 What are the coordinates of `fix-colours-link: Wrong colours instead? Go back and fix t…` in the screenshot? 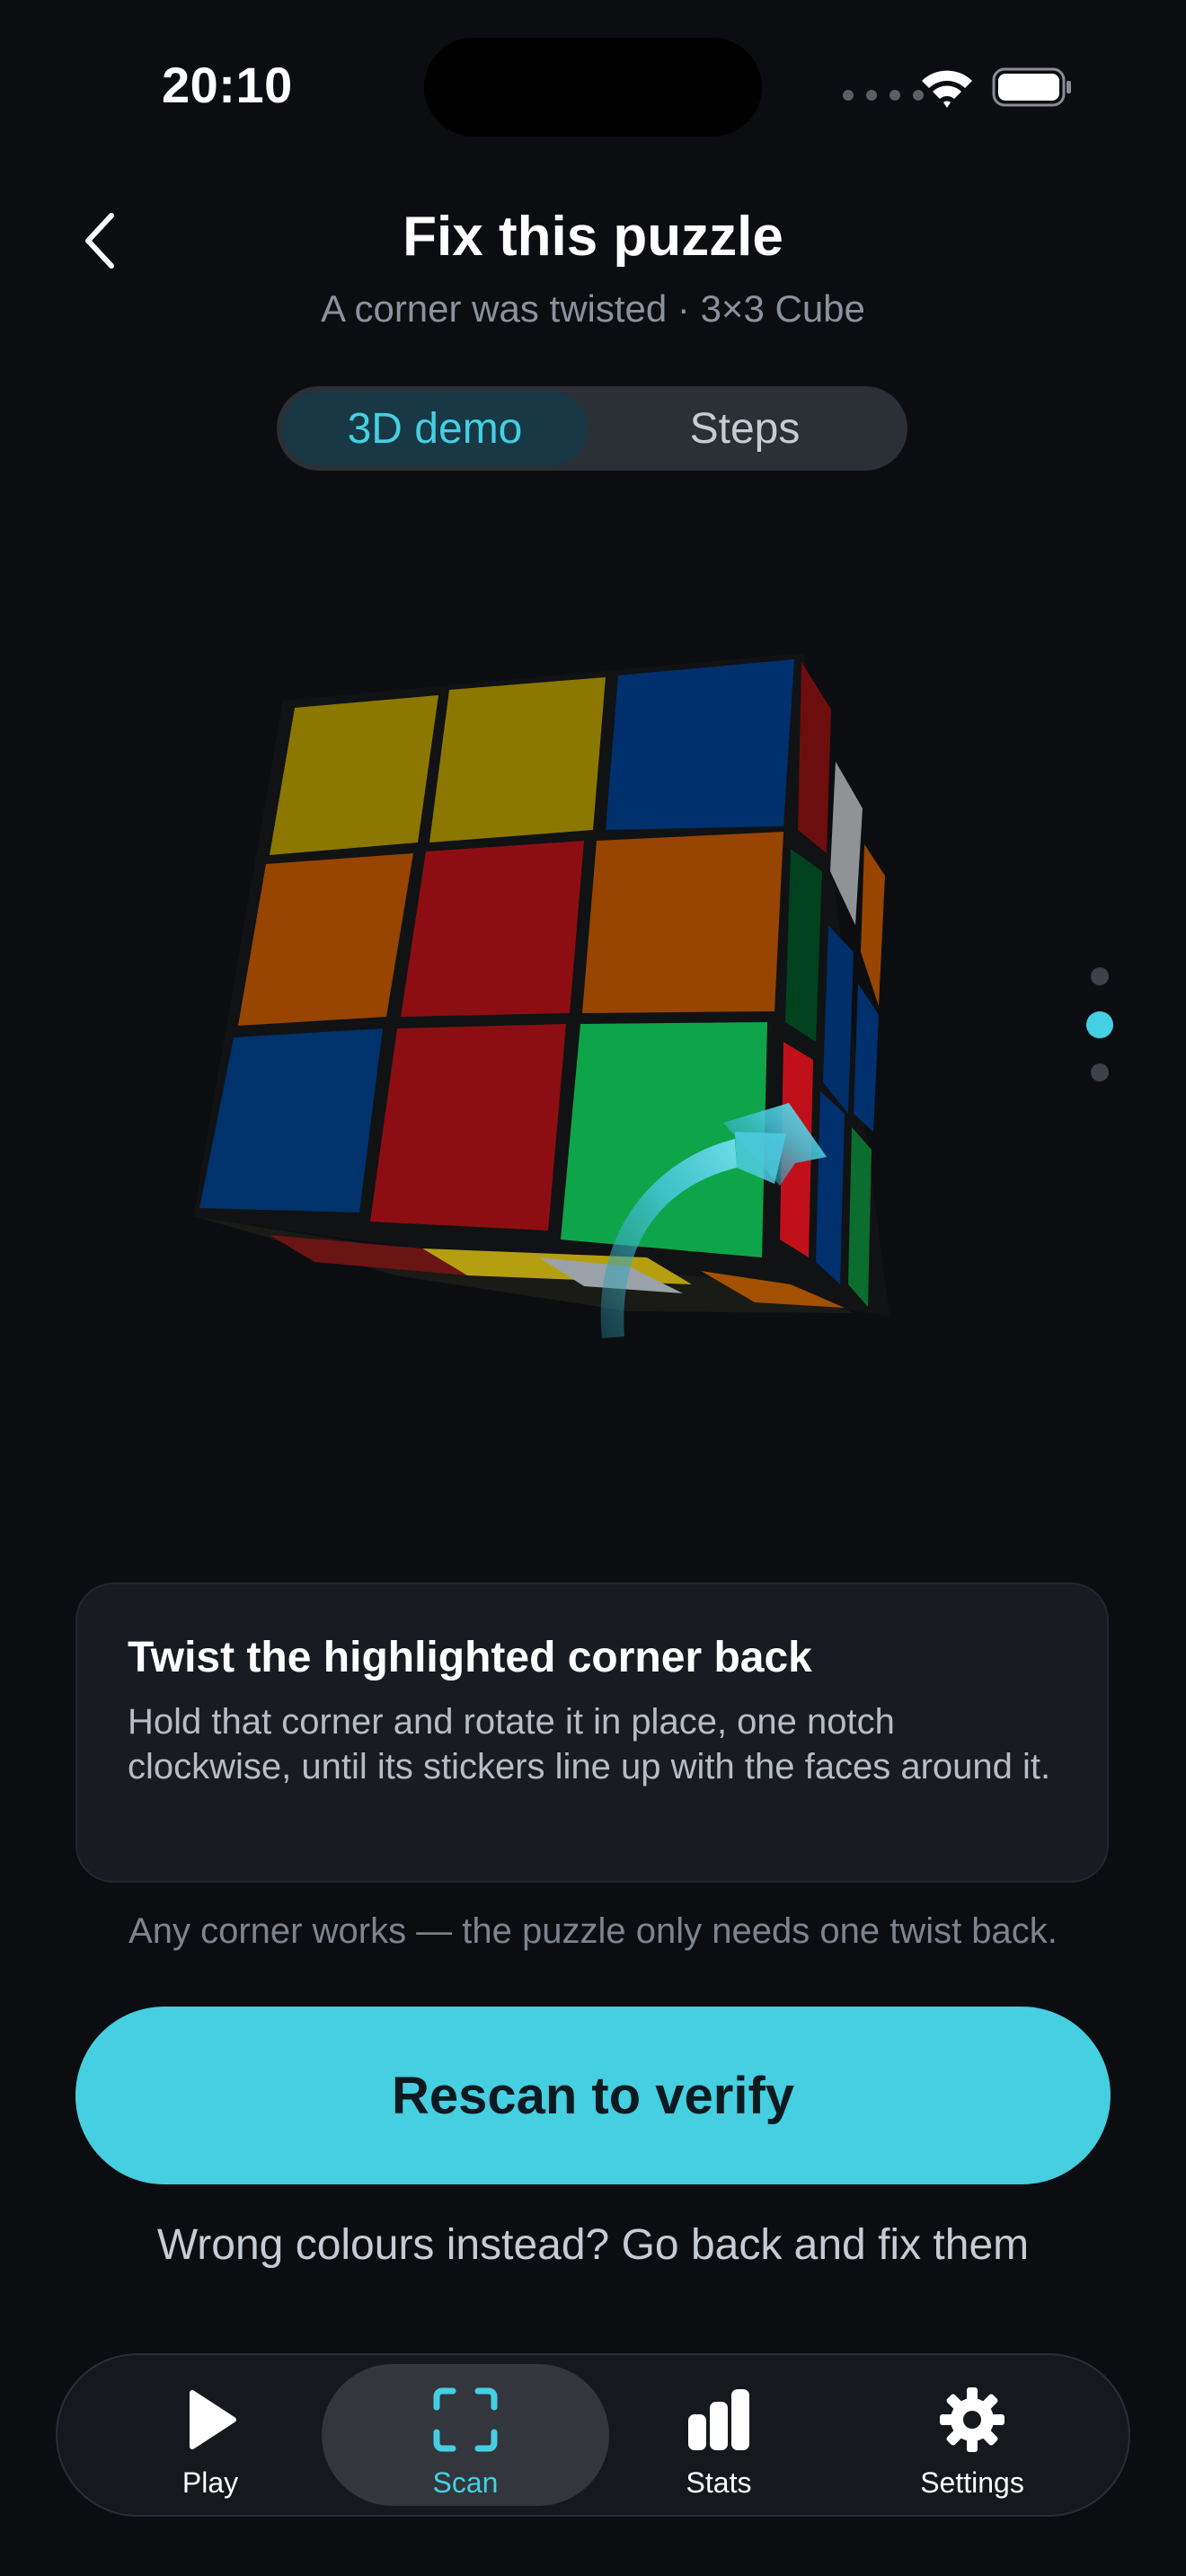 It's located at (593, 2245).